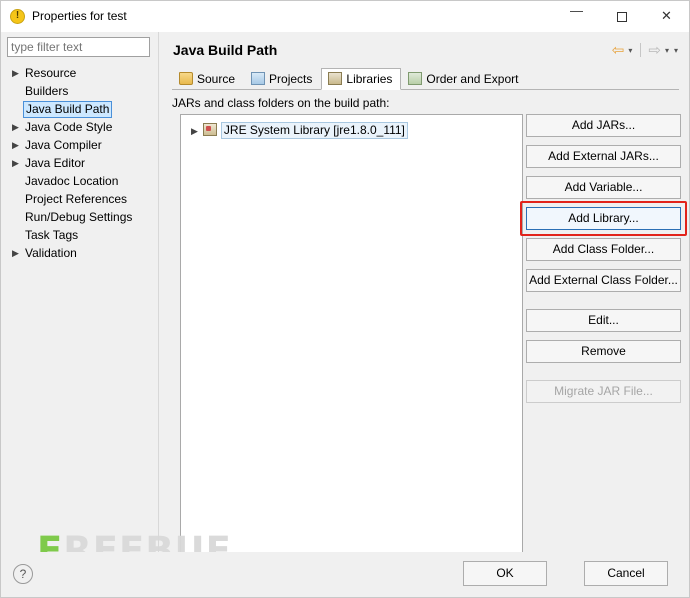 The width and height of the screenshot is (690, 598). What do you see at coordinates (209, 129) in the screenshot?
I see `library-icon` at bounding box center [209, 129].